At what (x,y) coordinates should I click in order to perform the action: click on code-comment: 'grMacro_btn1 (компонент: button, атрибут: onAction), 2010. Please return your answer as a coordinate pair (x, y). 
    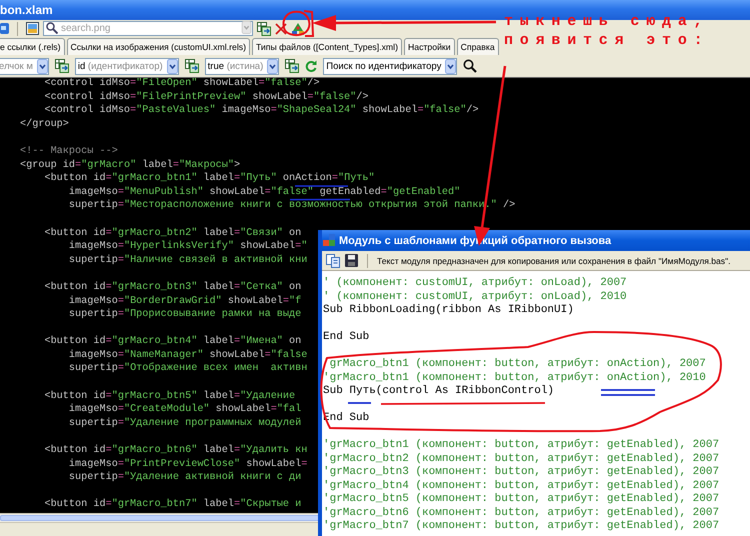
    Looking at the image, I should click on (514, 378).